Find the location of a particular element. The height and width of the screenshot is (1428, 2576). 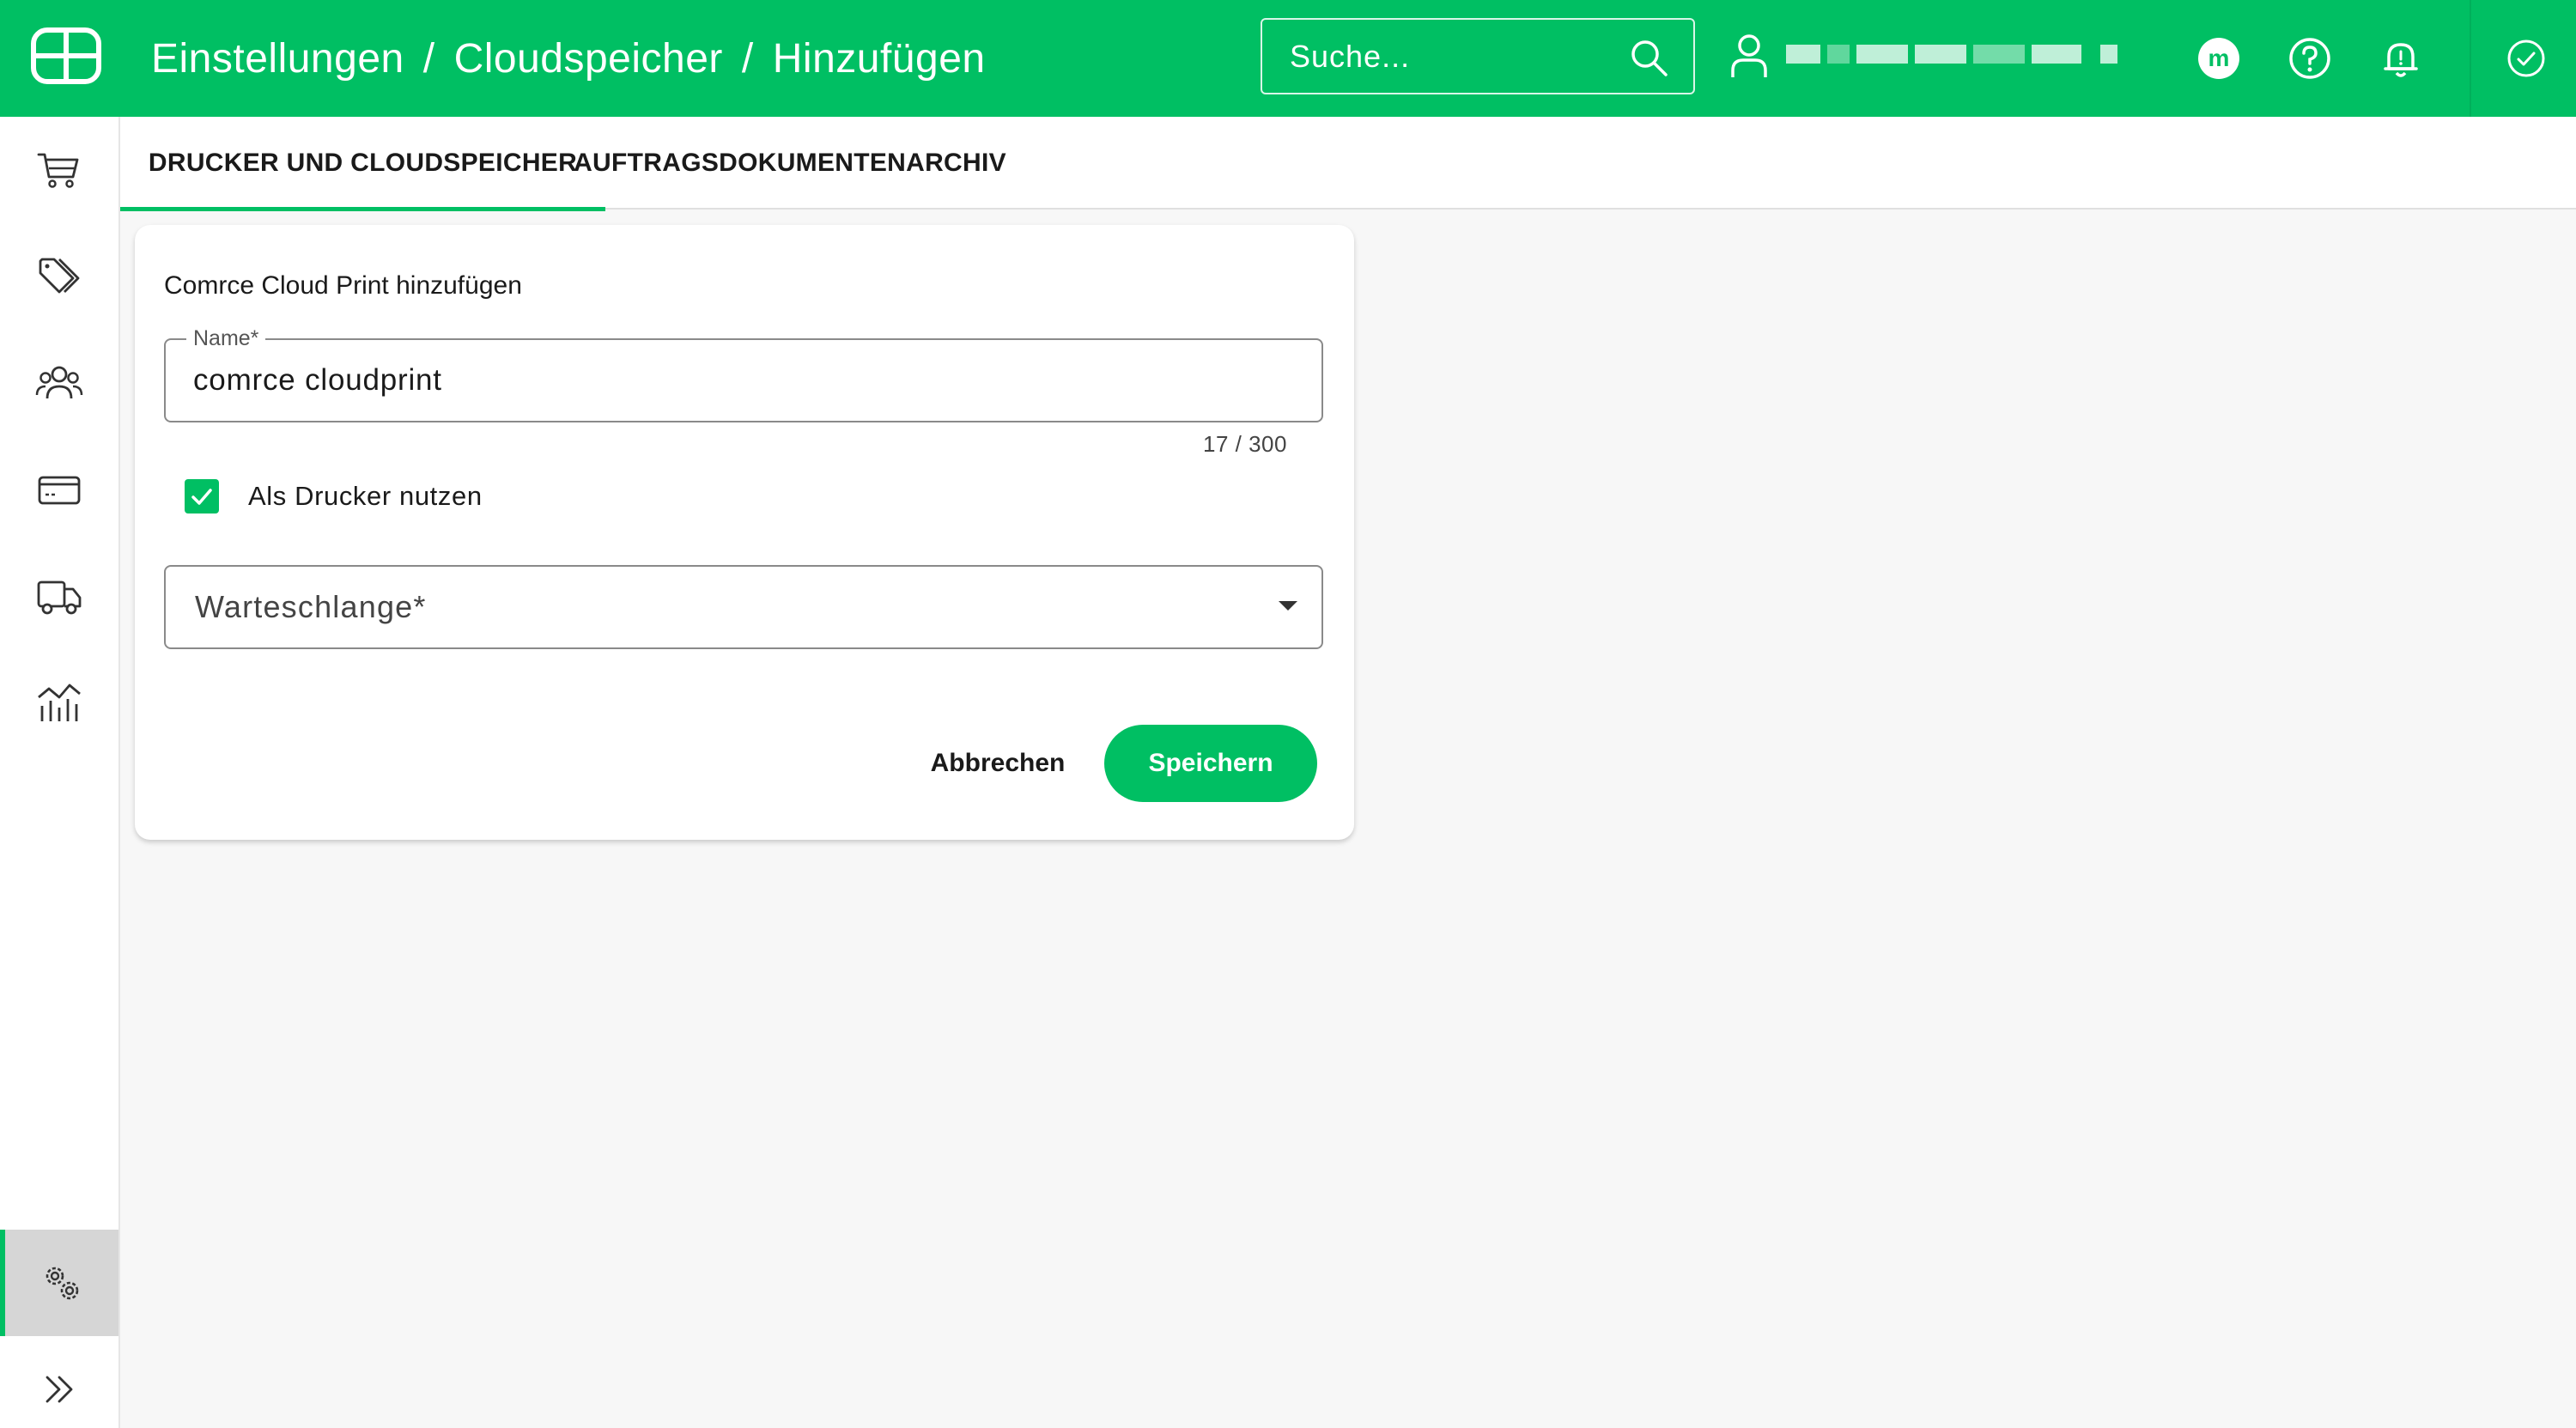

sidebar is located at coordinates (60, 773).